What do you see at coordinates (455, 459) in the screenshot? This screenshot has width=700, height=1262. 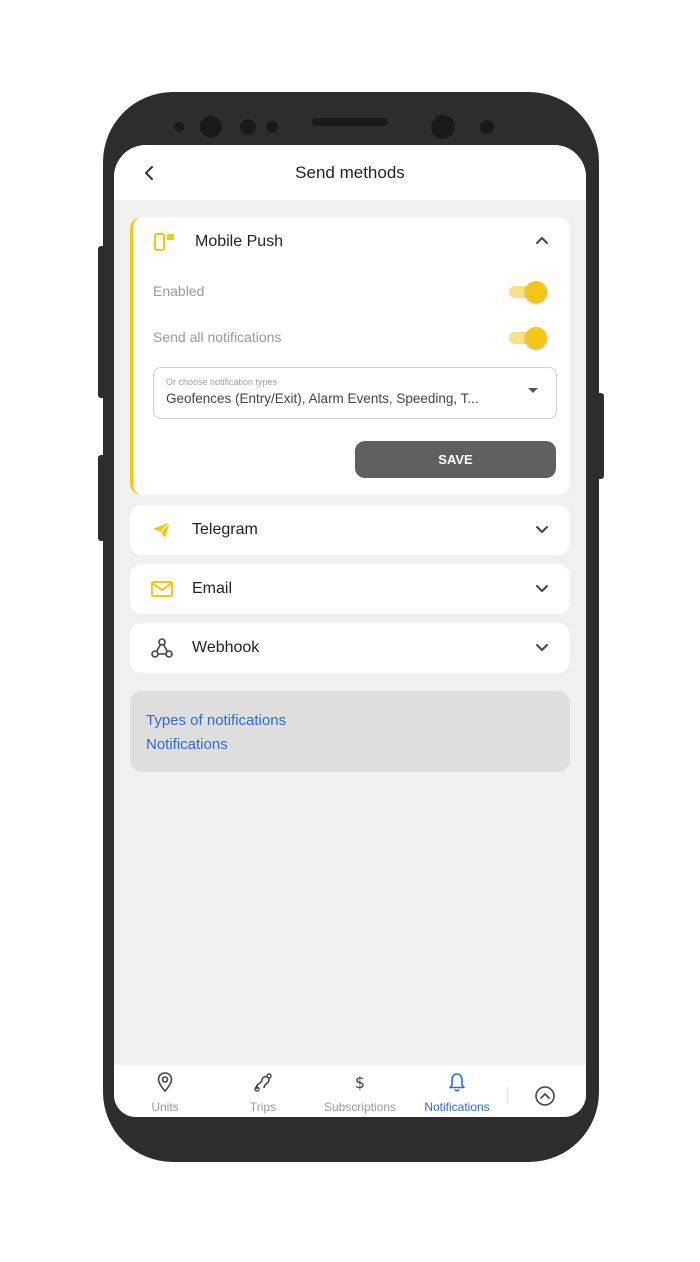 I see `save-button: SAVE` at bounding box center [455, 459].